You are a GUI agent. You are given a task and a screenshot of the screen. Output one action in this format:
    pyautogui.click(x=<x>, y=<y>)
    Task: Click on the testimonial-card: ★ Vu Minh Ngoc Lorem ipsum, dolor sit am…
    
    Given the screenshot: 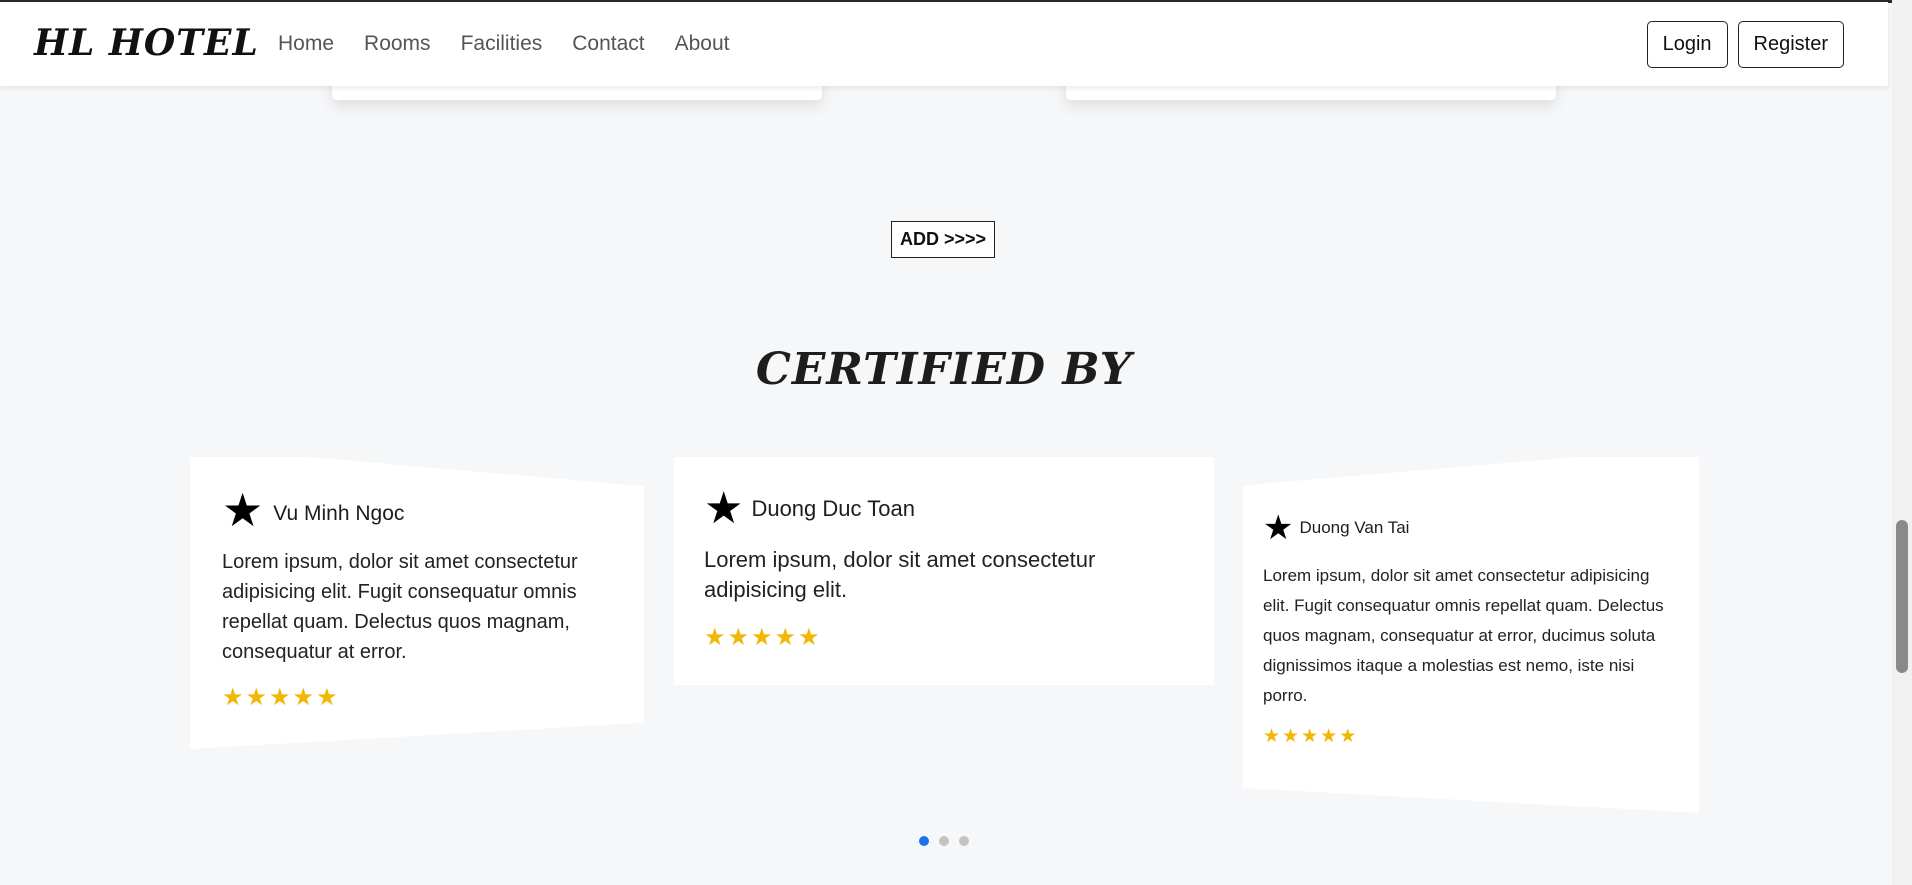 What is the action you would take?
    pyautogui.click(x=417, y=603)
    